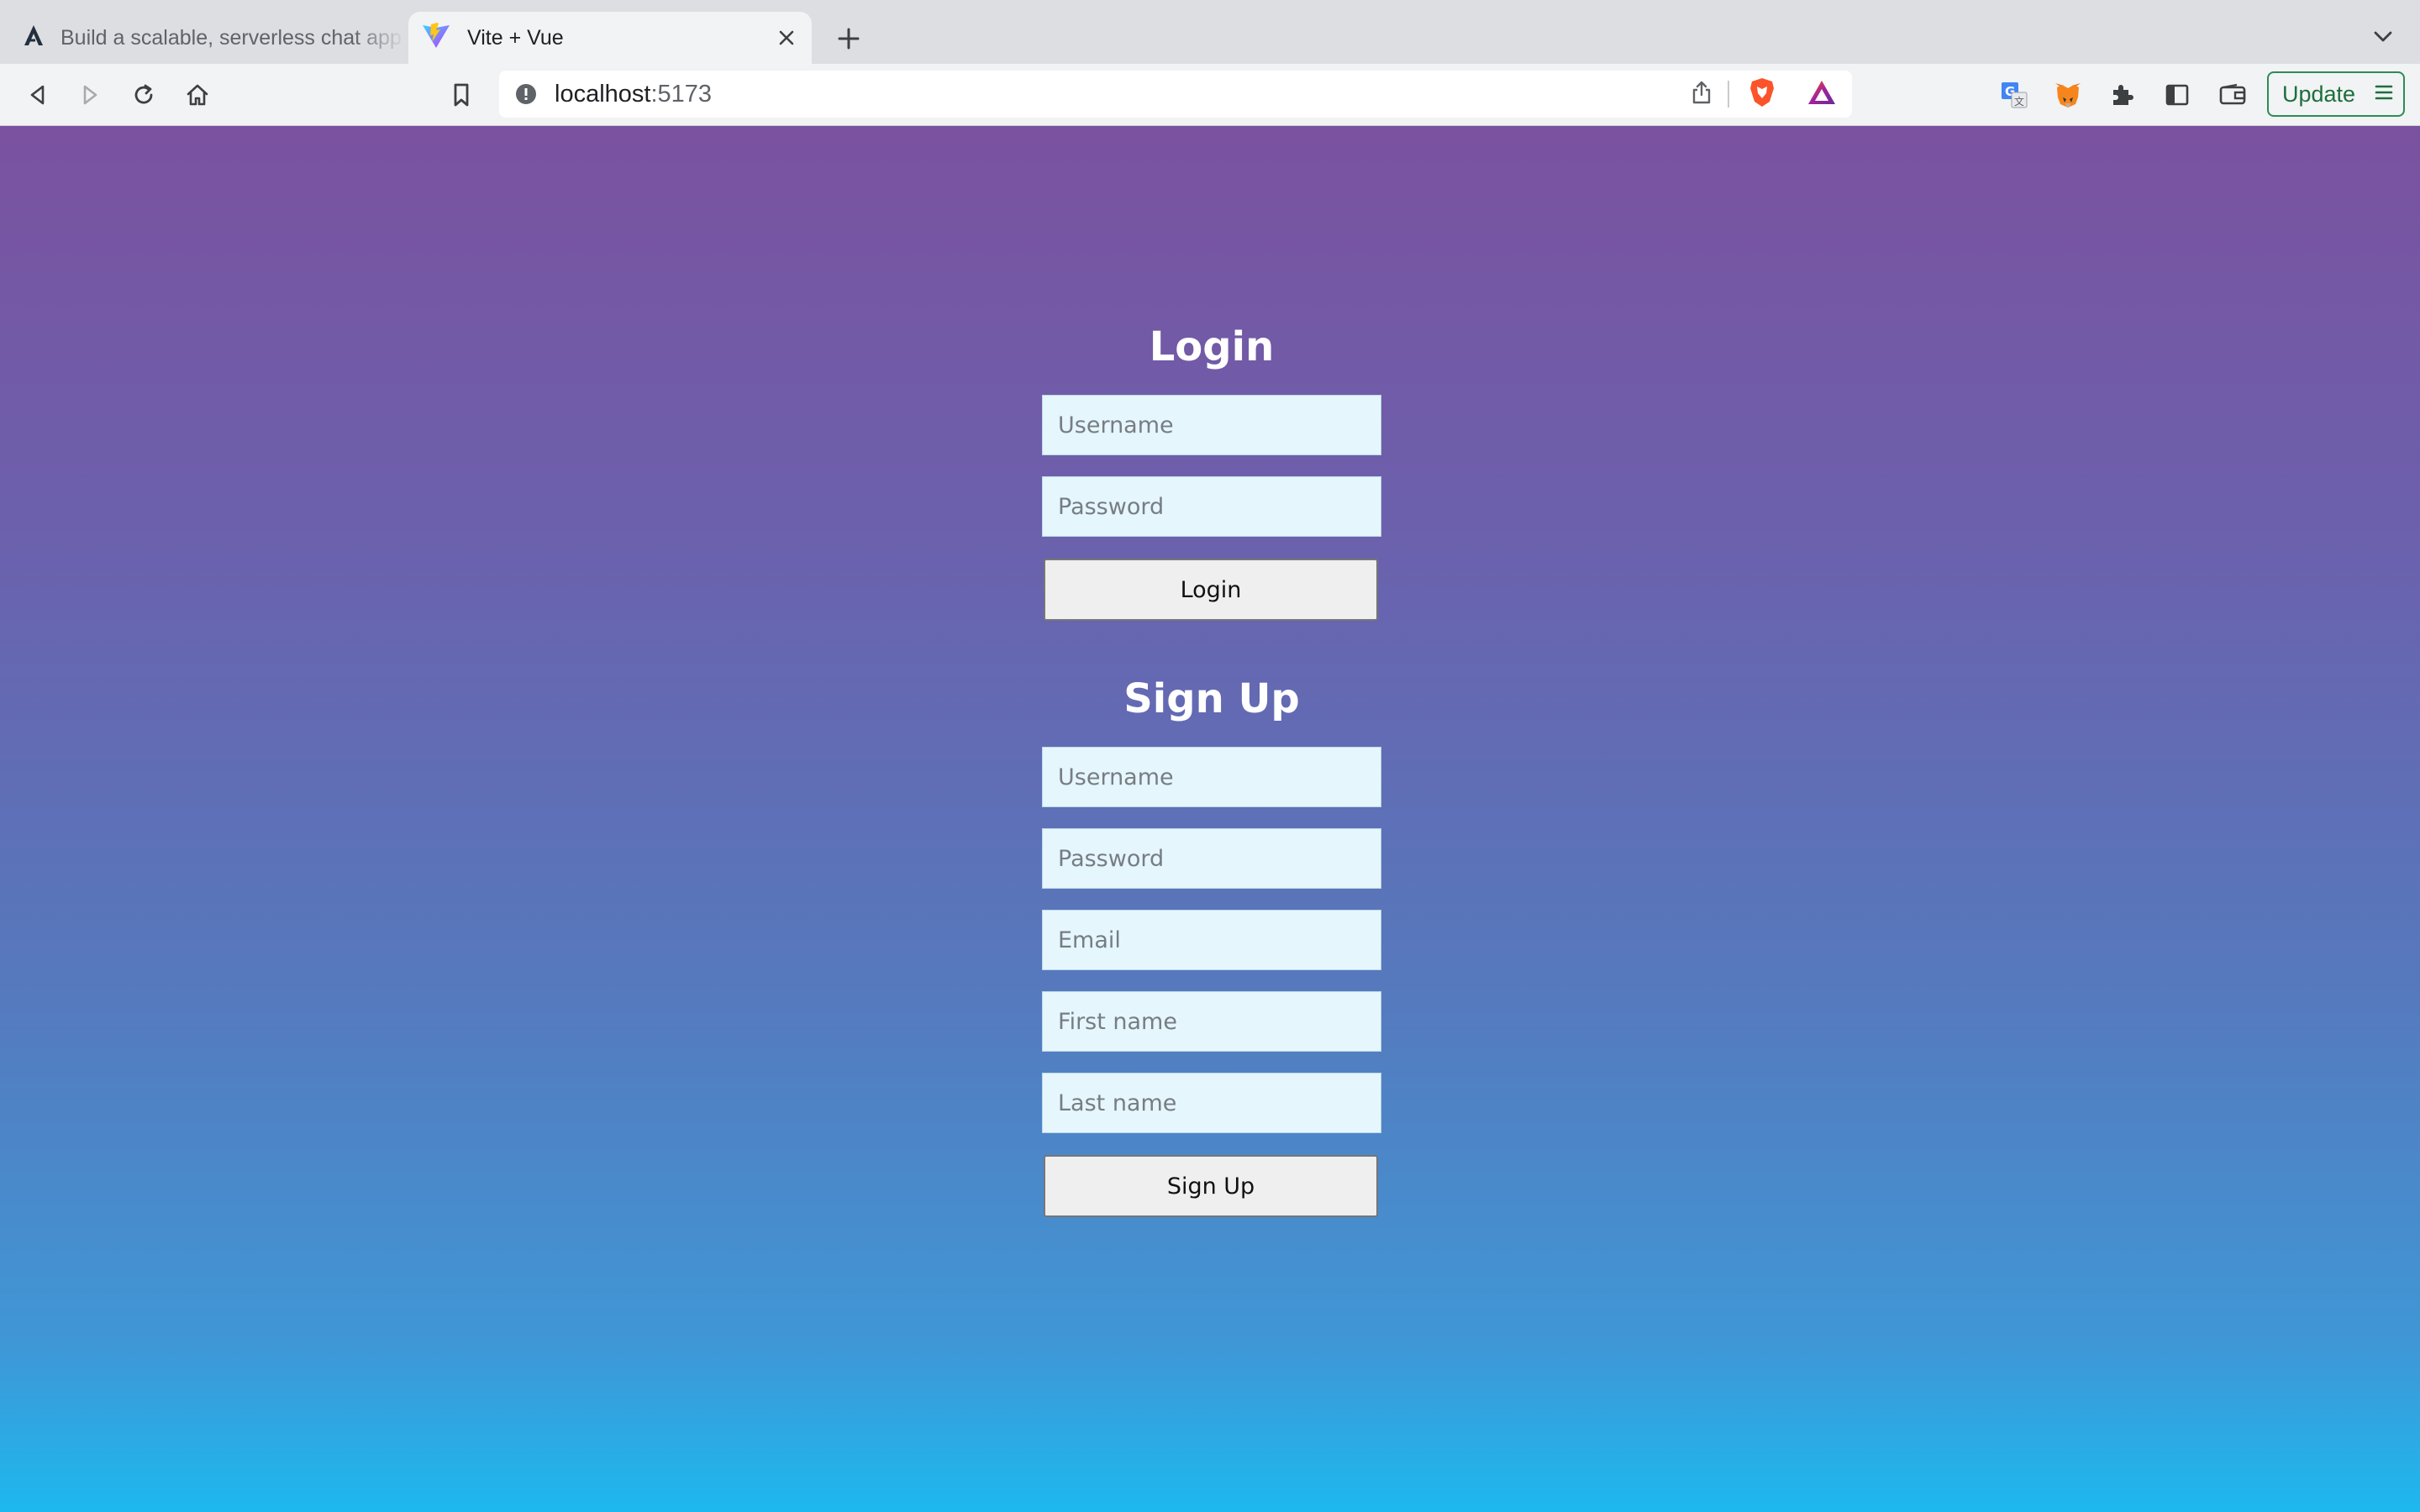 This screenshot has height=1512, width=2420. Describe the element at coordinates (610, 38) in the screenshot. I see `tab-vite-vue: Vite + Vue` at that location.